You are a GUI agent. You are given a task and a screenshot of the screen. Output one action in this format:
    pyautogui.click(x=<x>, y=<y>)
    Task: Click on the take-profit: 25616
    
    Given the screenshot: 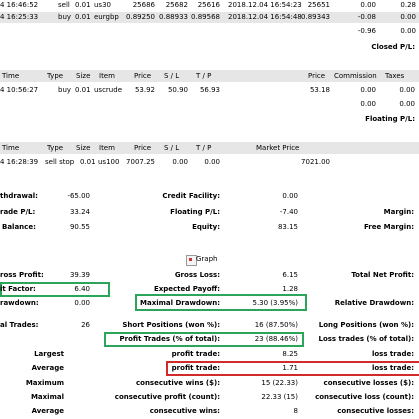 What is the action you would take?
    pyautogui.click(x=208, y=5)
    